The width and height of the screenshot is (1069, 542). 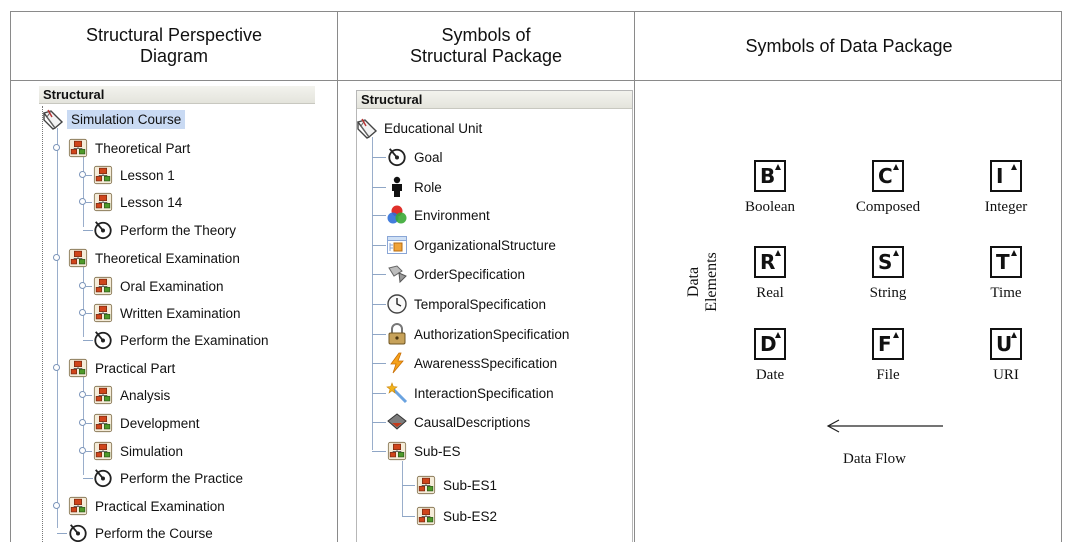 I want to click on tree-guide-line, so click(x=42, y=324).